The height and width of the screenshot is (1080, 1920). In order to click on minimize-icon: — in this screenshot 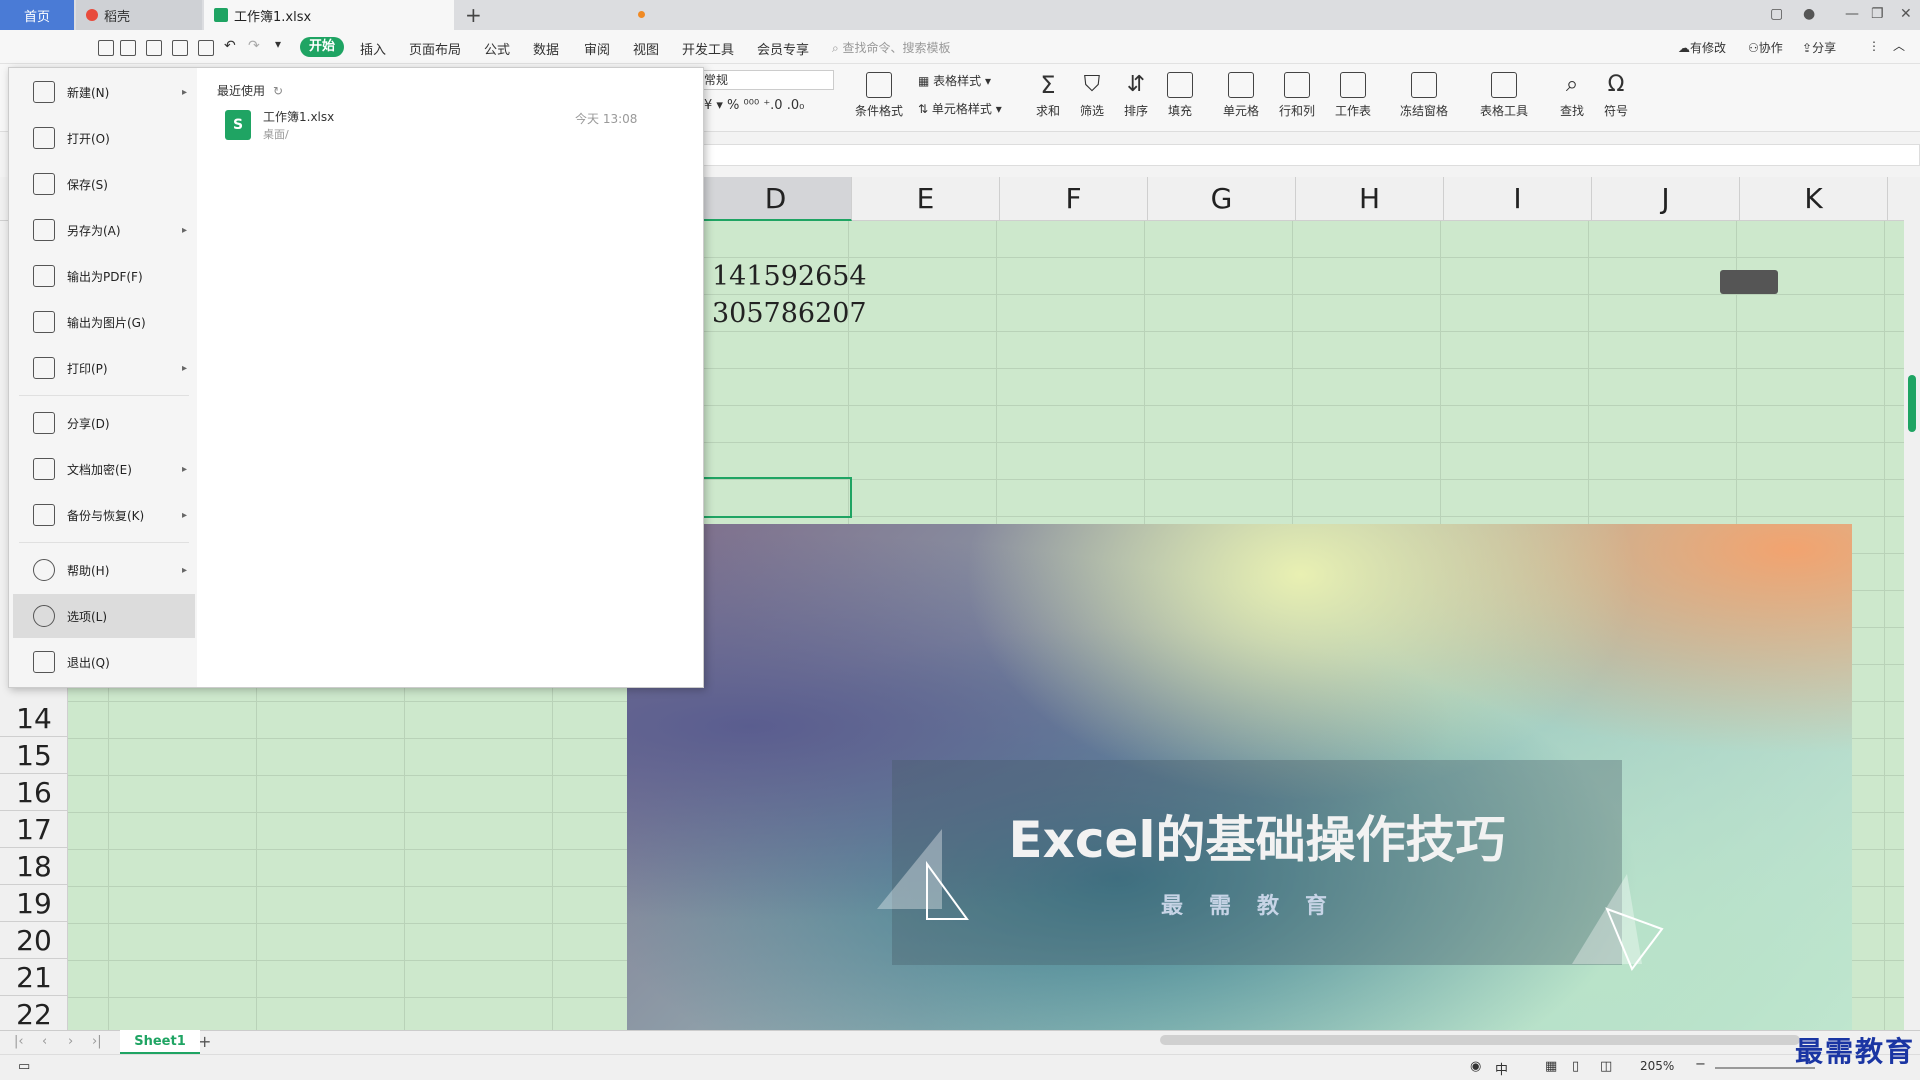, I will do `click(1852, 14)`.